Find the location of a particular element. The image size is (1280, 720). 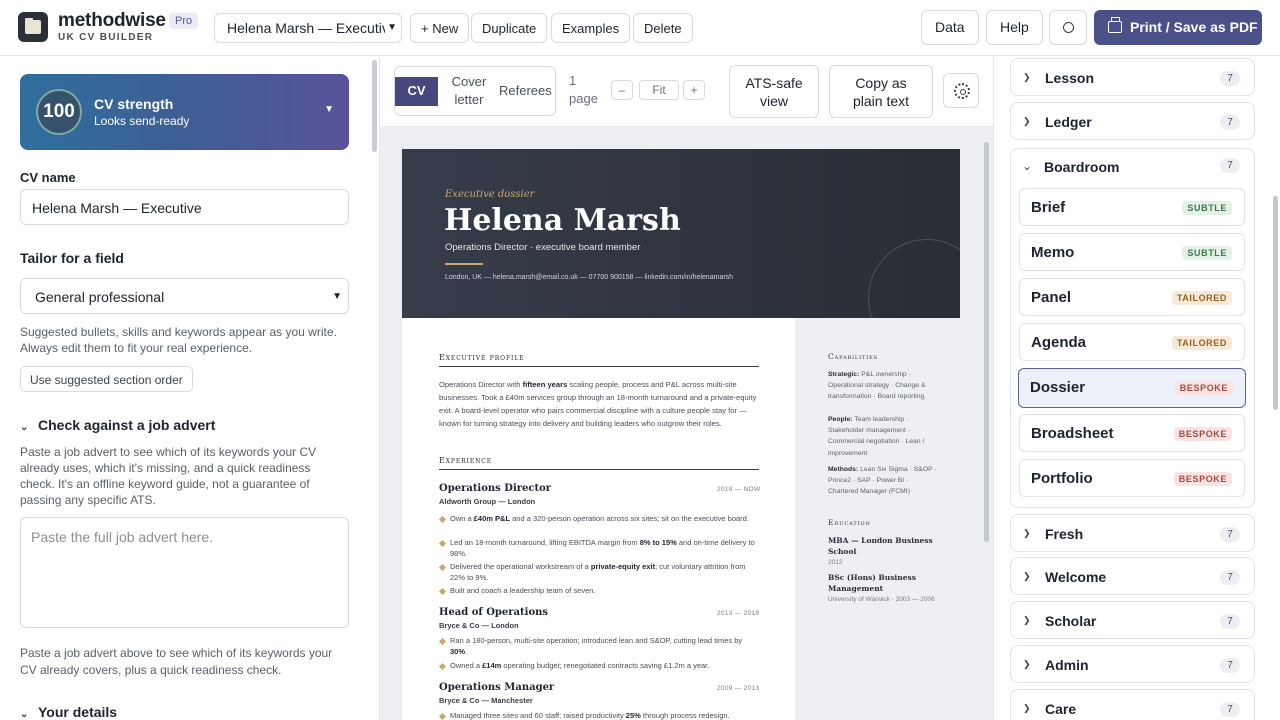

template-panel-item: Panel TAILORED is located at coordinates (1132, 297).